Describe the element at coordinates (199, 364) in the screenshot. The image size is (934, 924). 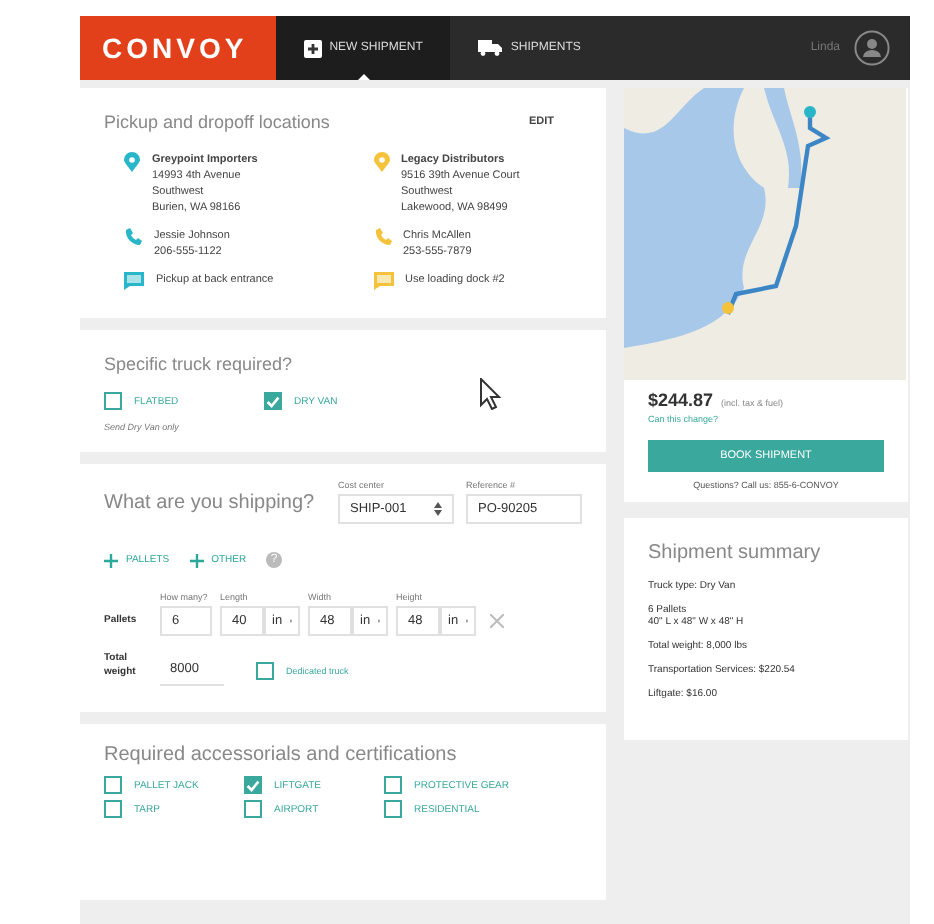
I see `section-title: Specific truck required?` at that location.